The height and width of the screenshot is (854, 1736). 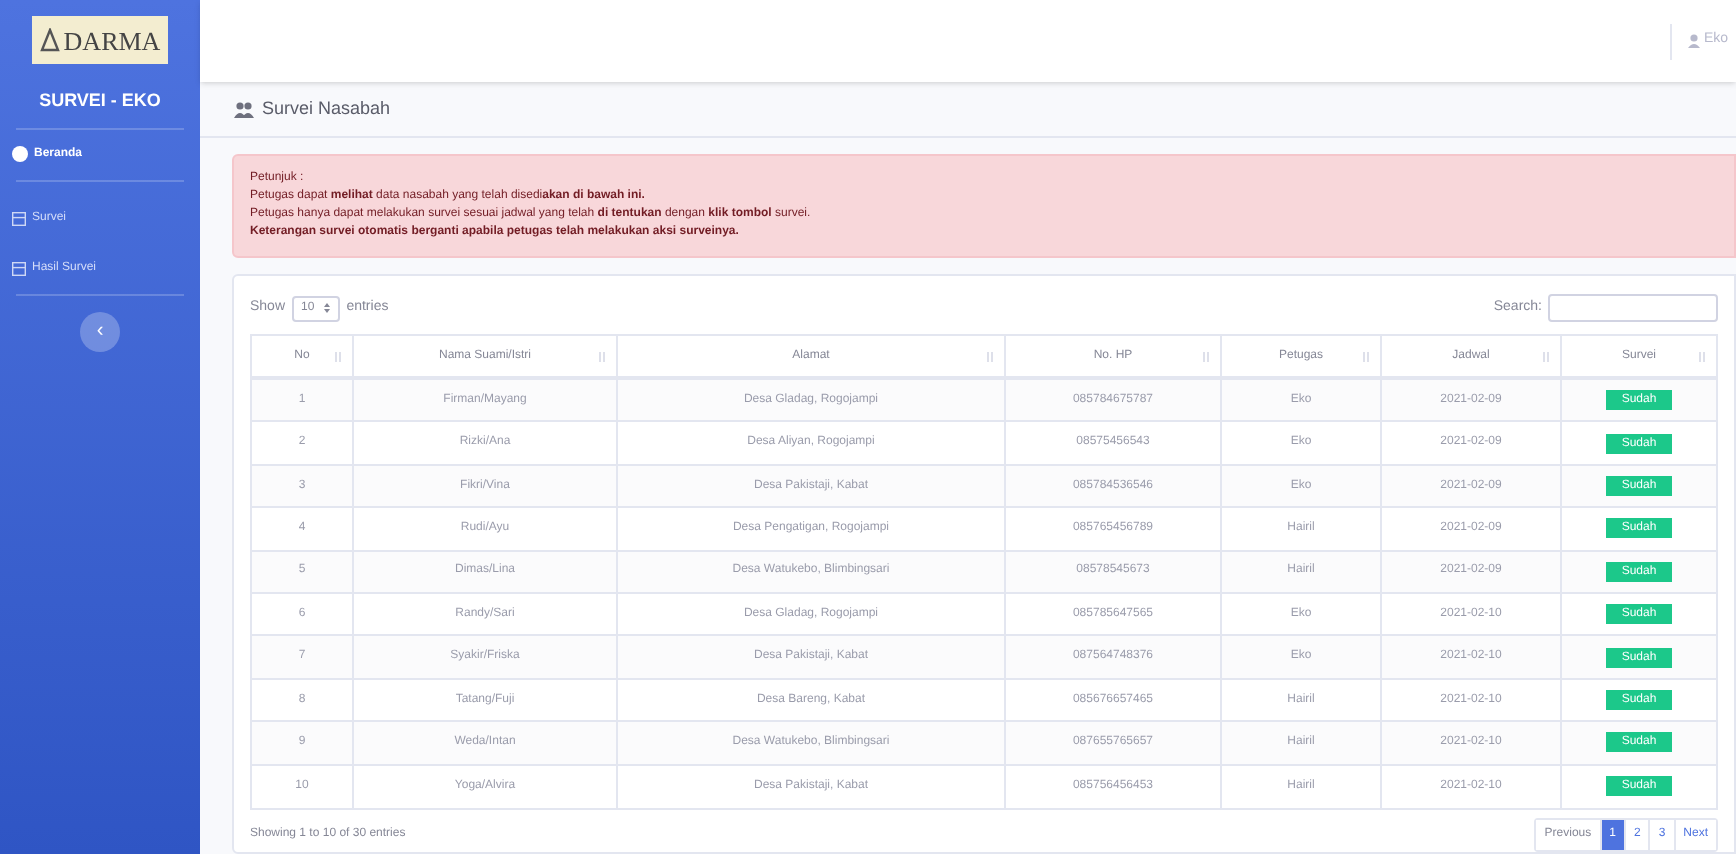 I want to click on triangle-icon, so click(x=49, y=40).